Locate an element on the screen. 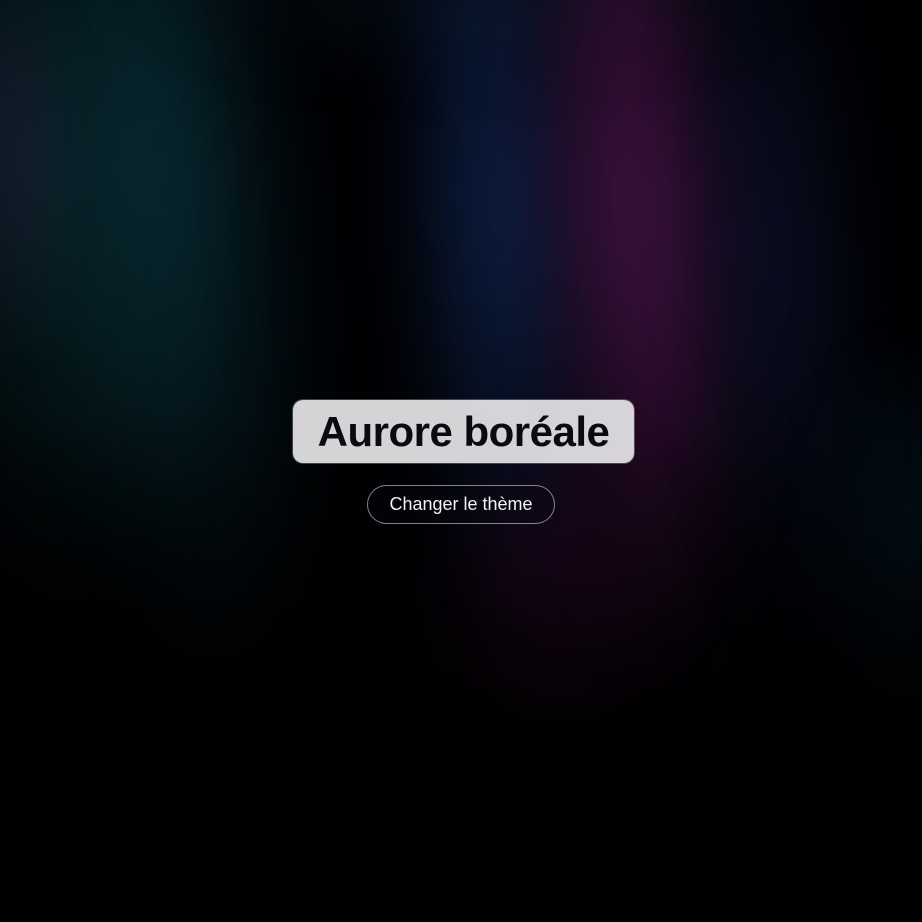 Image resolution: width=922 pixels, height=922 pixels. page-title-box: Aurore boréale is located at coordinates (463, 431).